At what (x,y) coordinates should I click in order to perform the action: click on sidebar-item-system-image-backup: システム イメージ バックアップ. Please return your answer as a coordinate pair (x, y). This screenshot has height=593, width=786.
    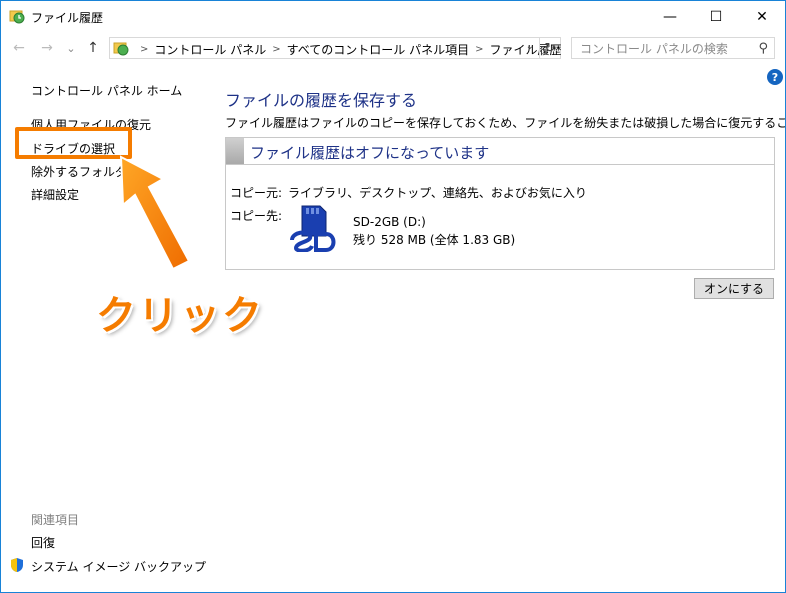
    Looking at the image, I should click on (118, 566).